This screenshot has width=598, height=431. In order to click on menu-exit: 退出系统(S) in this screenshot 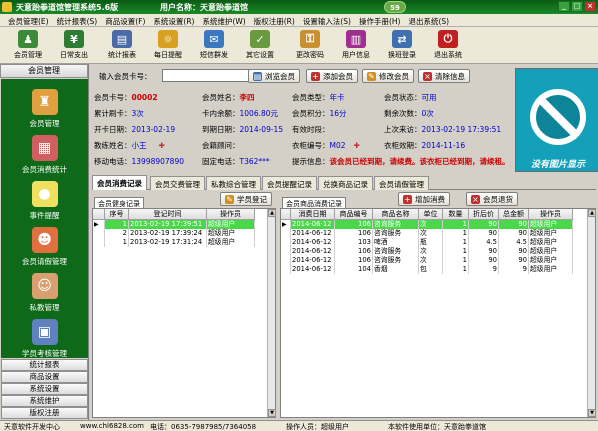, I will do `click(428, 20)`.